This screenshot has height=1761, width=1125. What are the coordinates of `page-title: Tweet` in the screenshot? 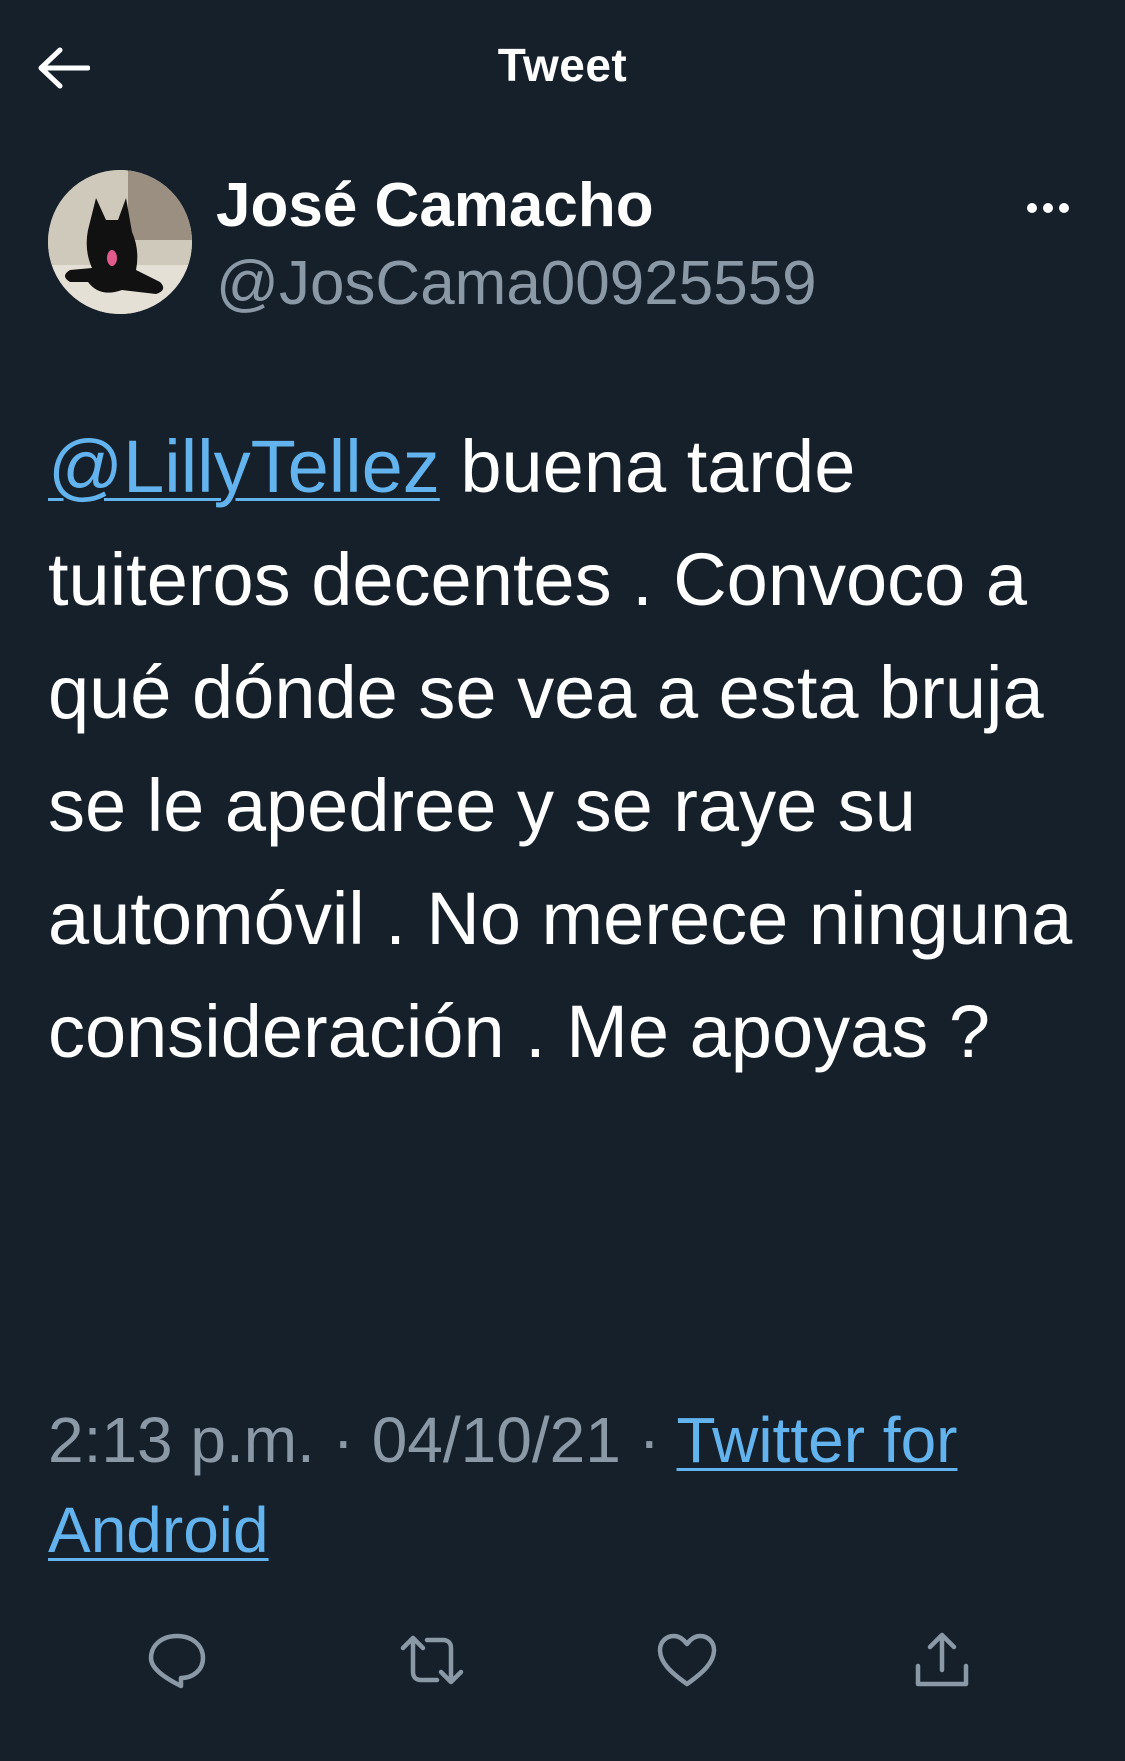 It's located at (562, 65).